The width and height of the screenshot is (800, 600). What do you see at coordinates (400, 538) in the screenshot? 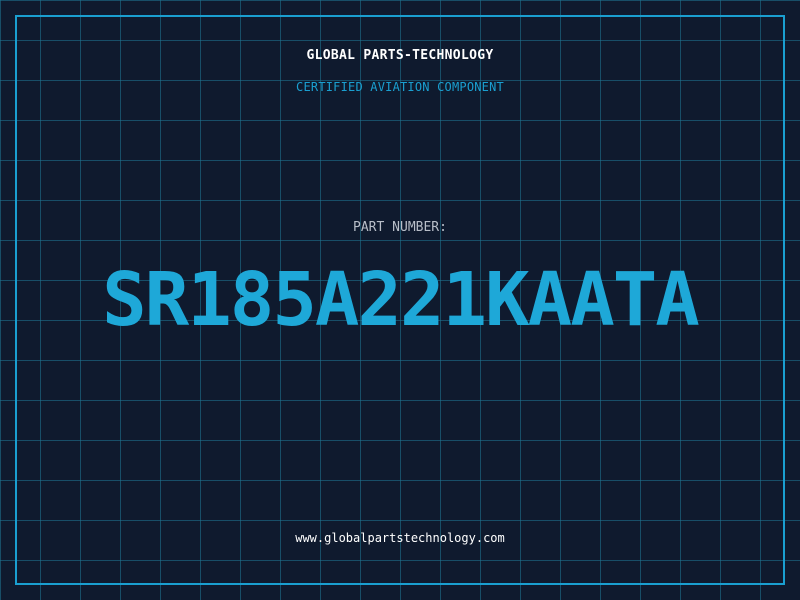
I see `website-url: www.globalpartstechnology.com` at bounding box center [400, 538].